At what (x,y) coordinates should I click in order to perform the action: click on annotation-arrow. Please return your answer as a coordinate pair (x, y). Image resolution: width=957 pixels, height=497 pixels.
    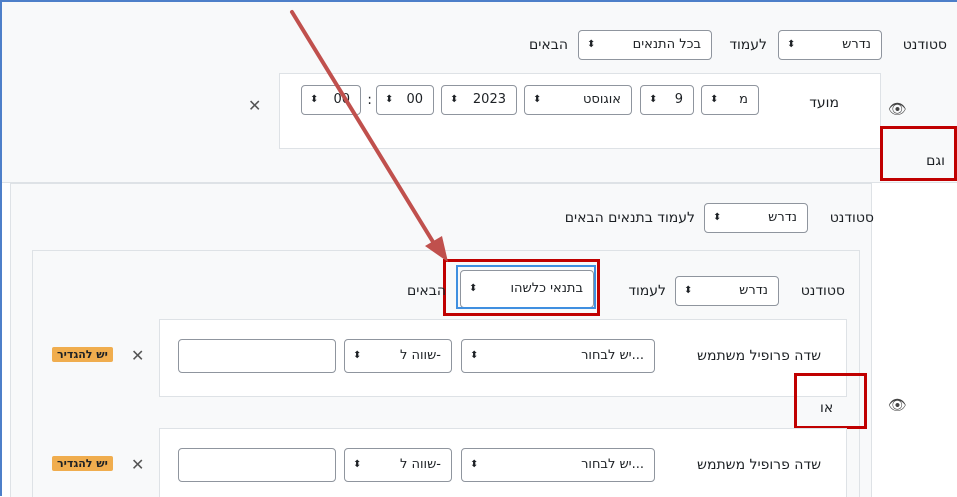
    Looking at the image, I should click on (369, 136).